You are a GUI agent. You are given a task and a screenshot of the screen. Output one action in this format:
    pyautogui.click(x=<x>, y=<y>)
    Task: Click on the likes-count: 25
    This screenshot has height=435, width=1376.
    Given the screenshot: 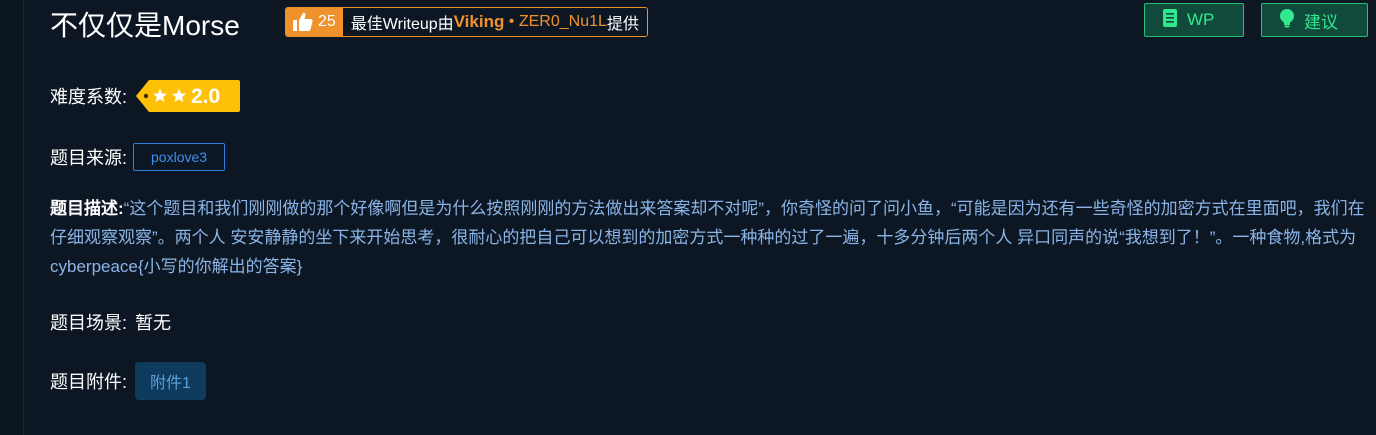 What is the action you would take?
    pyautogui.click(x=314, y=22)
    